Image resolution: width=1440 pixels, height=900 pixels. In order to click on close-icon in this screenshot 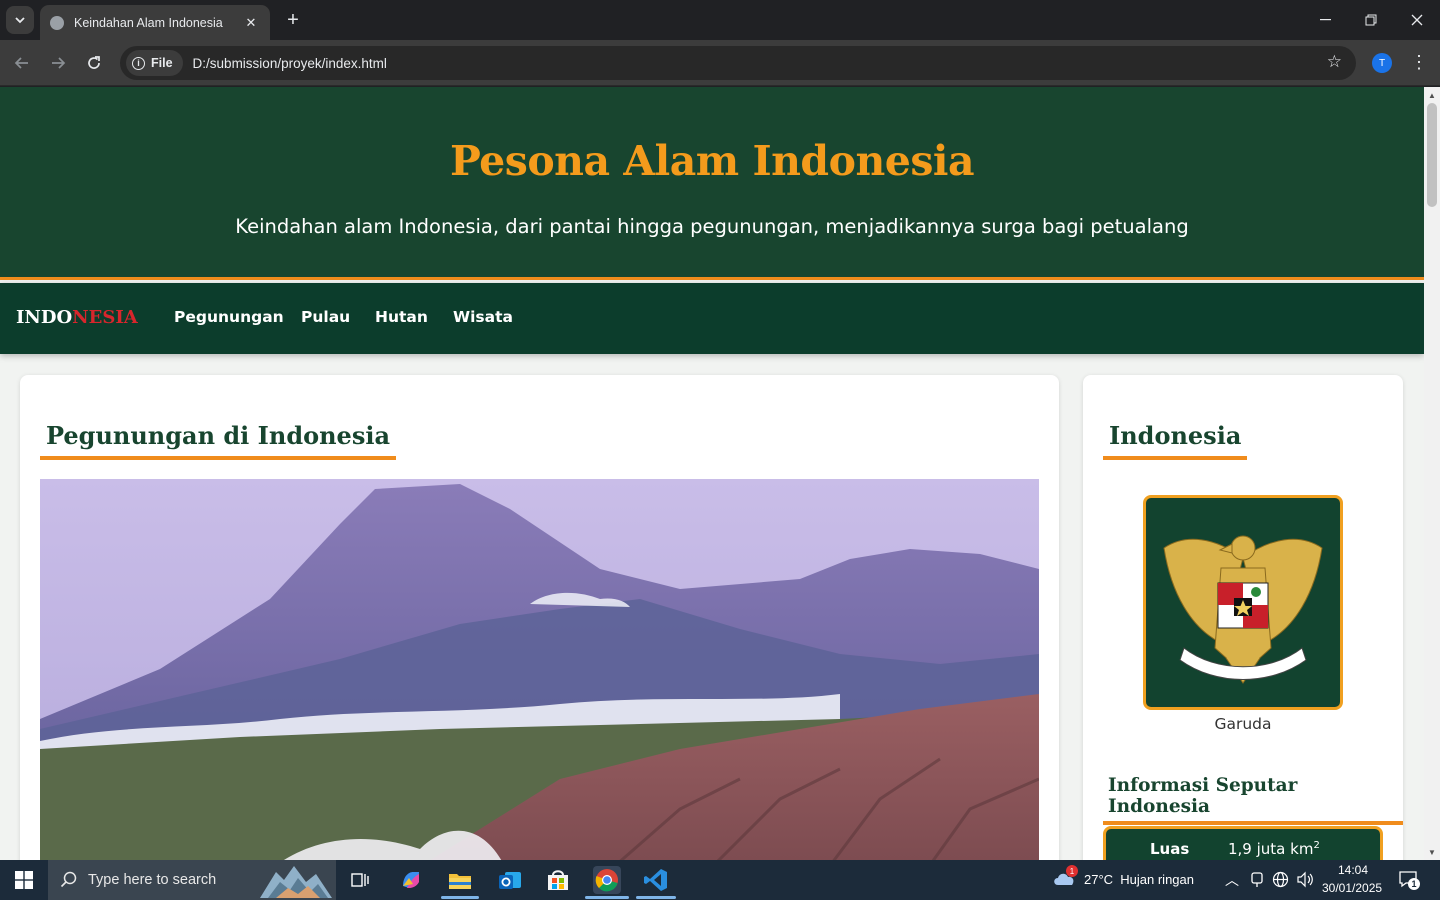, I will do `click(1417, 20)`.